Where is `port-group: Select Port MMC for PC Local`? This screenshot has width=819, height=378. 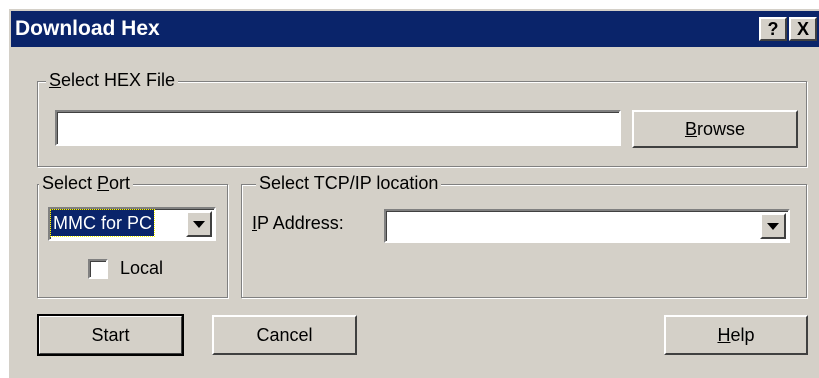
port-group: Select Port MMC for PC Local is located at coordinates (132, 235).